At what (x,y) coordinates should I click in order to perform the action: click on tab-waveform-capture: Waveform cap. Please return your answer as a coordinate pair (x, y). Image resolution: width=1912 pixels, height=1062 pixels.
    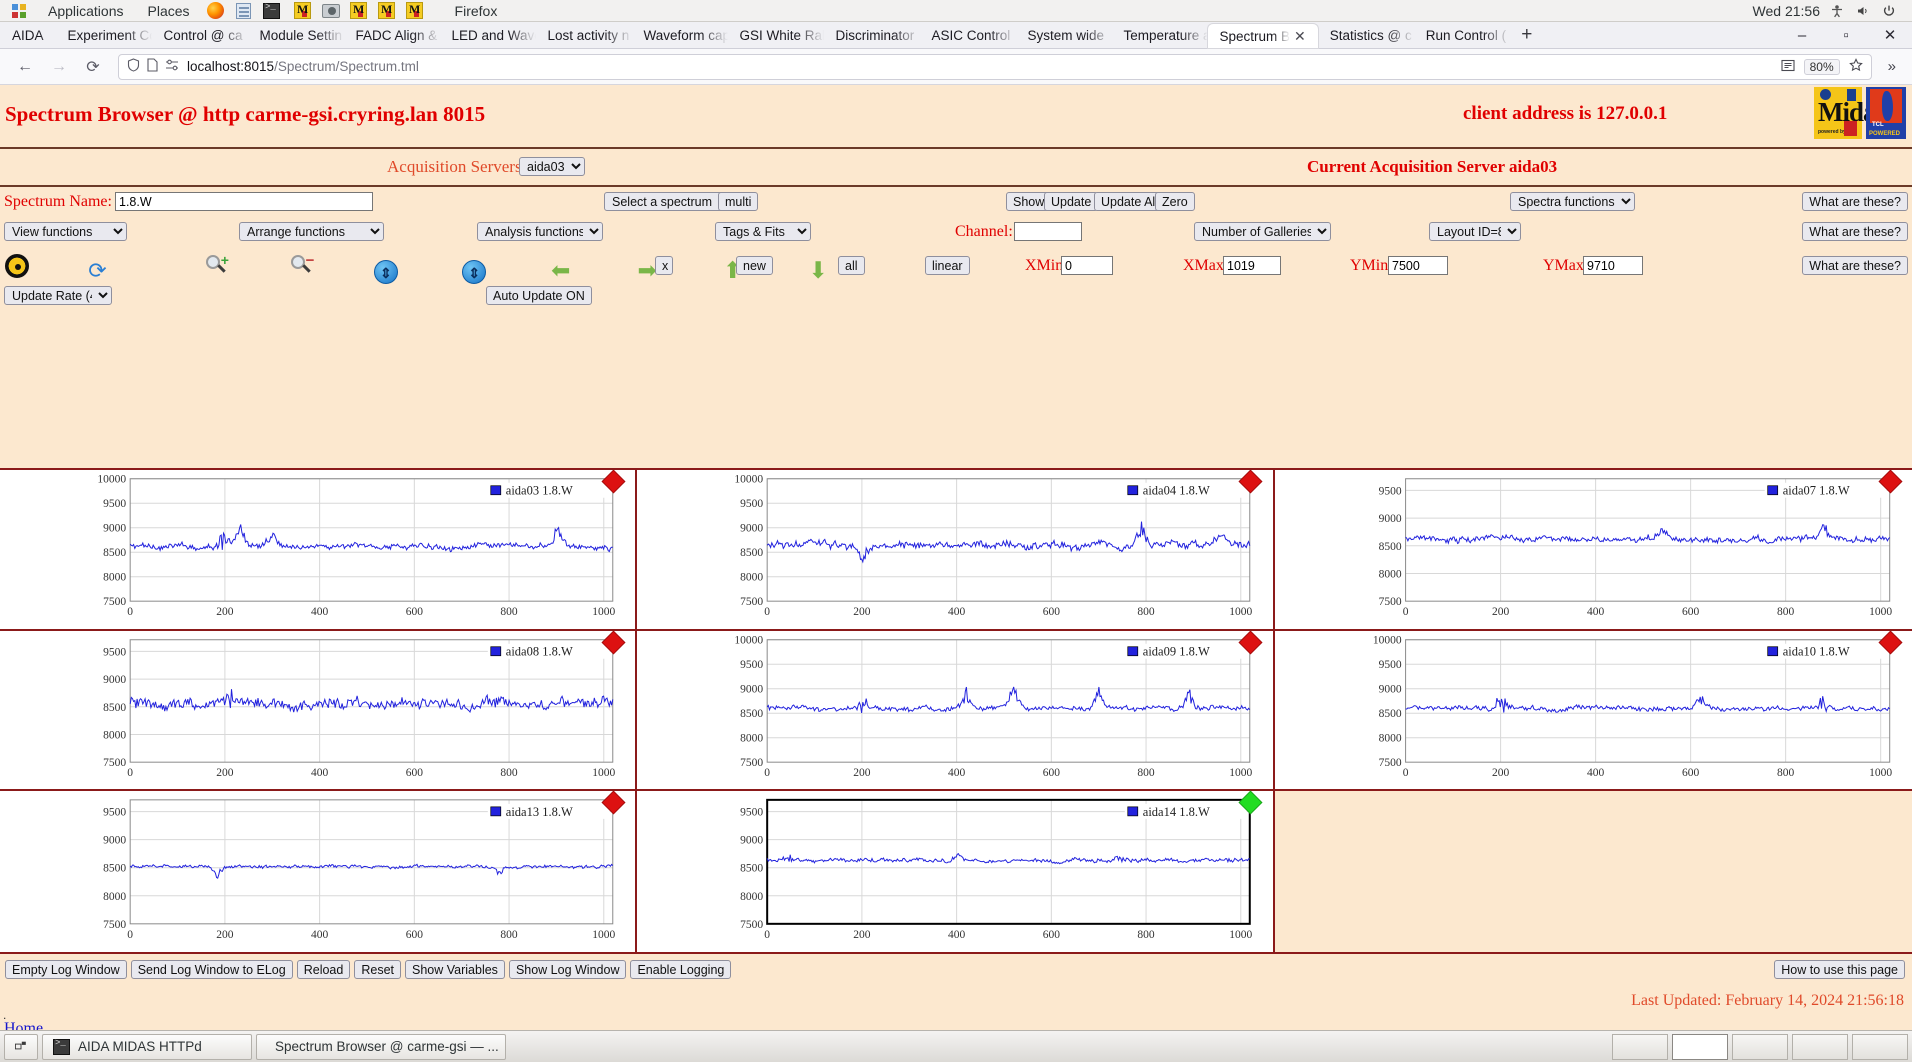
    Looking at the image, I should click on (680, 35).